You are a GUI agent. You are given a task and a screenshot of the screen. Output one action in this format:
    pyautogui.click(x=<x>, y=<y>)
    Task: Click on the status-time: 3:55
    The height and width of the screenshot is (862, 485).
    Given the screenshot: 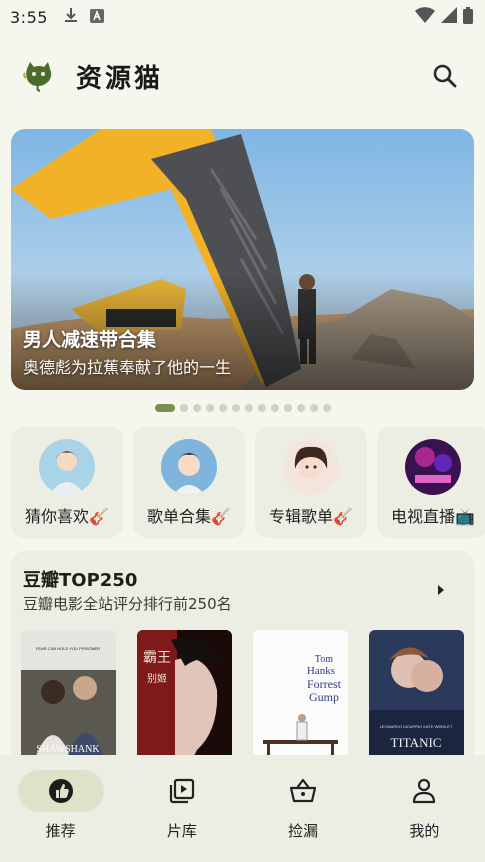 What is the action you would take?
    pyautogui.click(x=29, y=17)
    